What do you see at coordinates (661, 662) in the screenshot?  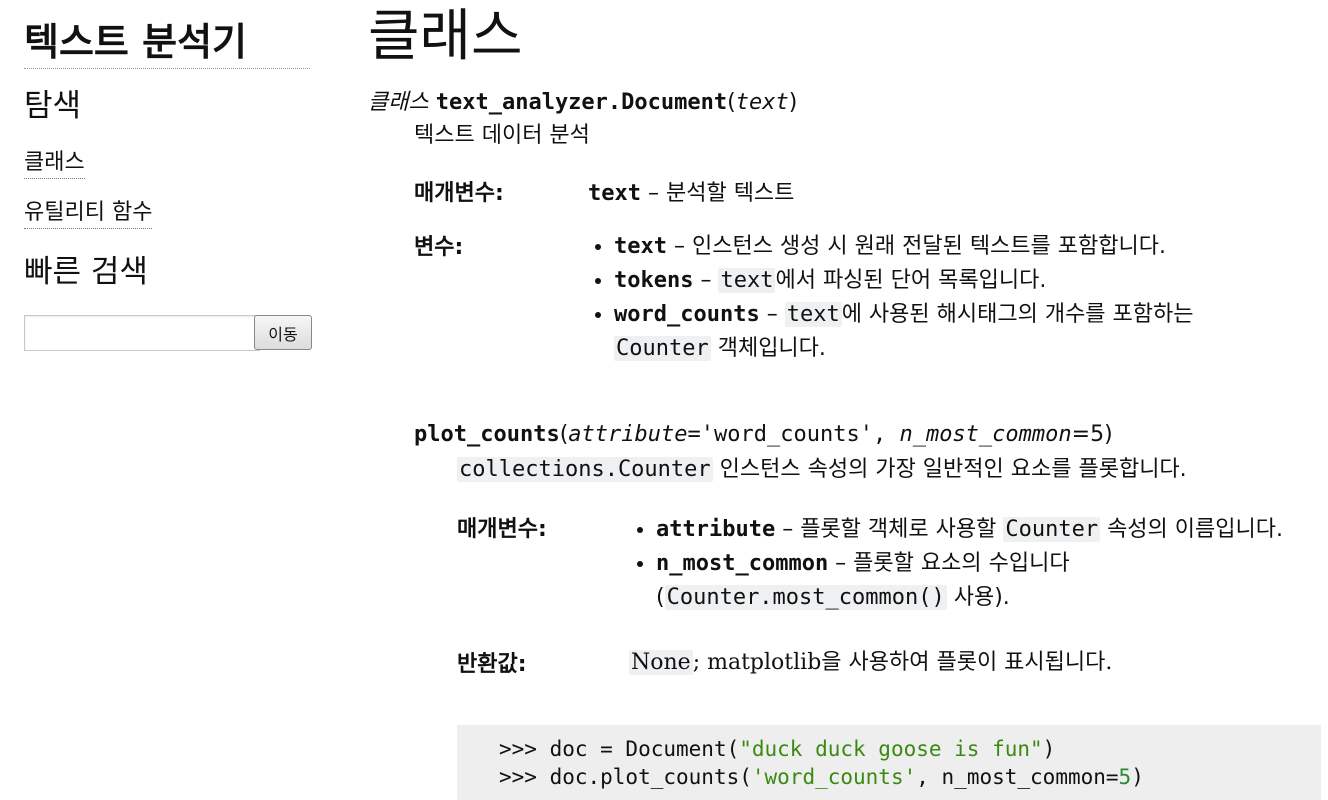 I see `returns-code: None` at bounding box center [661, 662].